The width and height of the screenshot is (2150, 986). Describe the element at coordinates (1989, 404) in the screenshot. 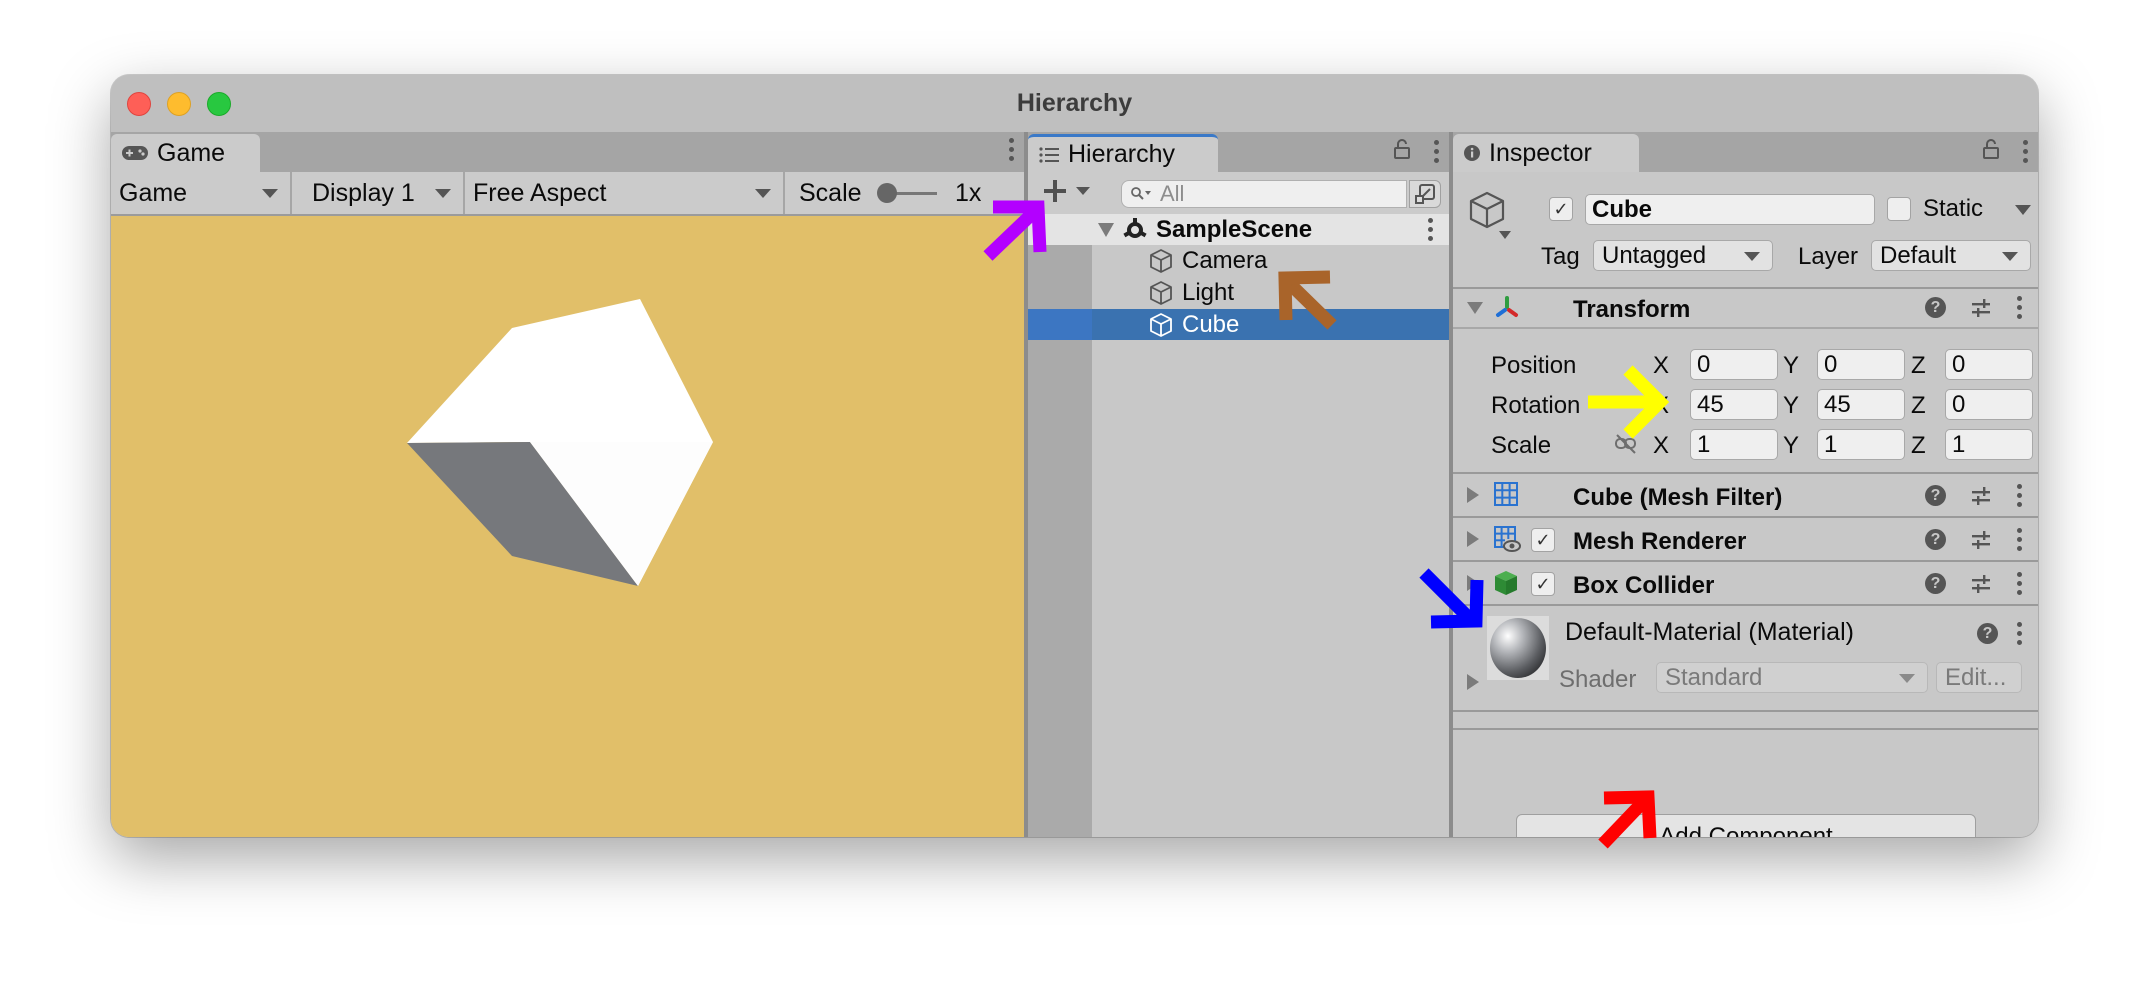

I see `rotation-z-field: 0` at that location.